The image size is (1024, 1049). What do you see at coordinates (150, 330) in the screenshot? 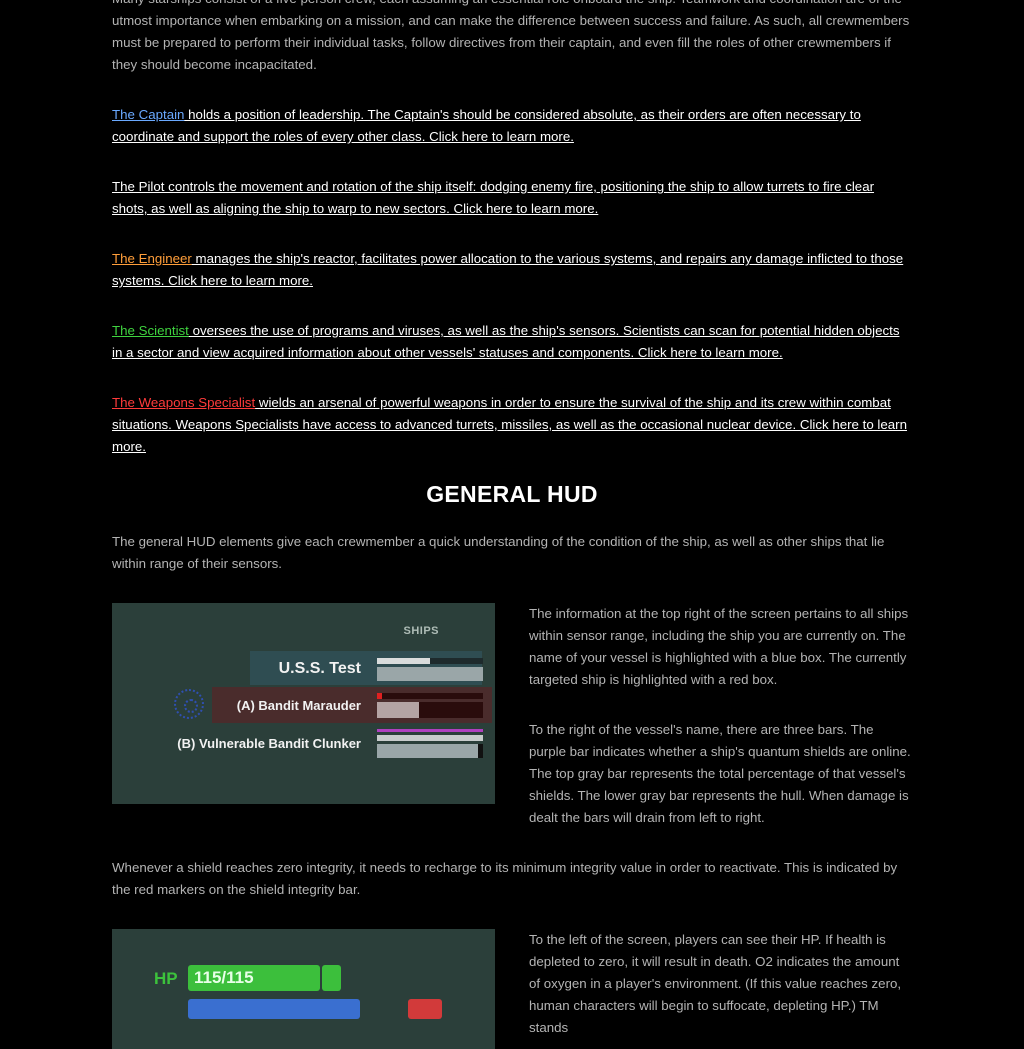
I see `scientist-link: The Scientist` at bounding box center [150, 330].